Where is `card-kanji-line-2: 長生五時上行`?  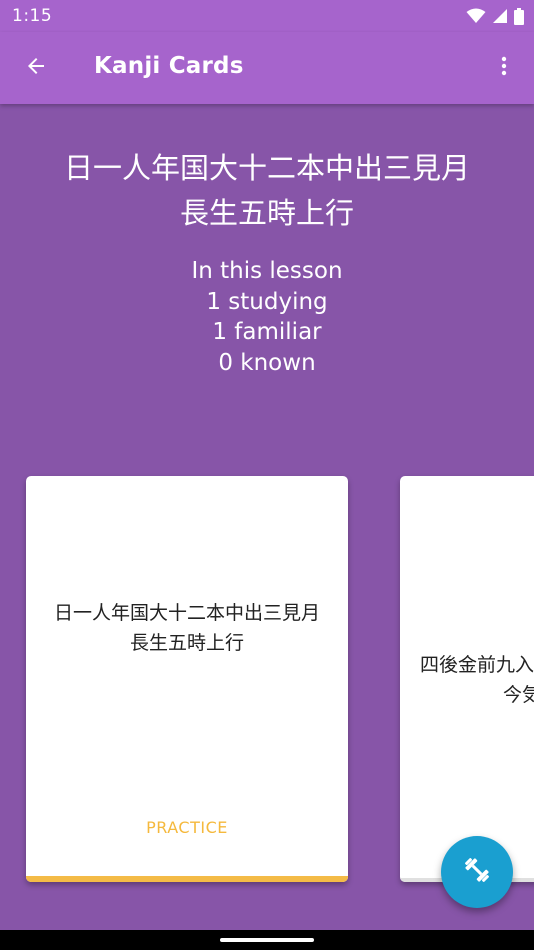 card-kanji-line-2: 長生五時上行 is located at coordinates (186, 643).